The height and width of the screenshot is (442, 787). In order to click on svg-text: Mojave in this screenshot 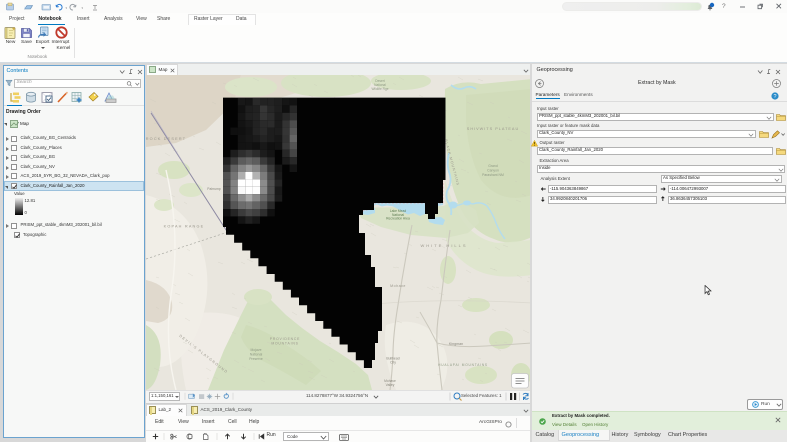, I will do `click(256, 350)`.